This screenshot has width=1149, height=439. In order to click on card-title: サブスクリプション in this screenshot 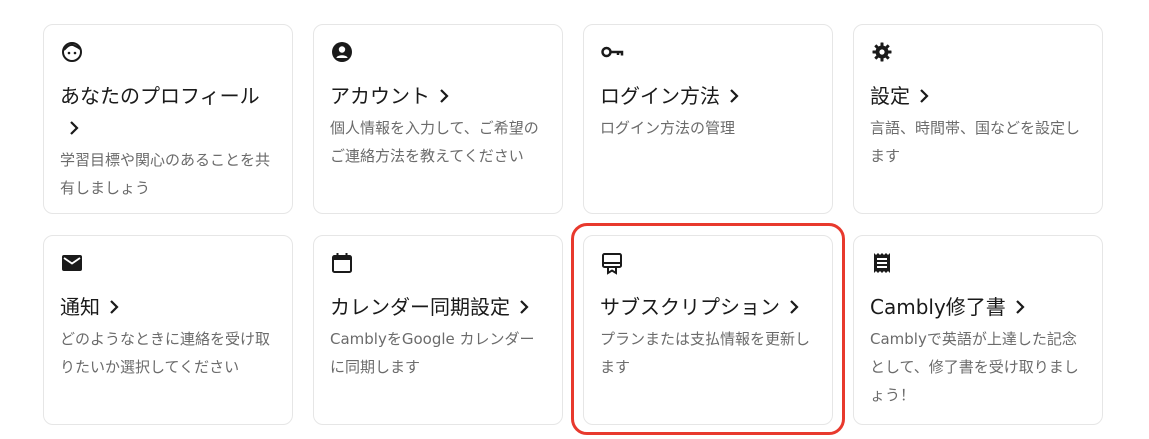, I will do `click(708, 307)`.